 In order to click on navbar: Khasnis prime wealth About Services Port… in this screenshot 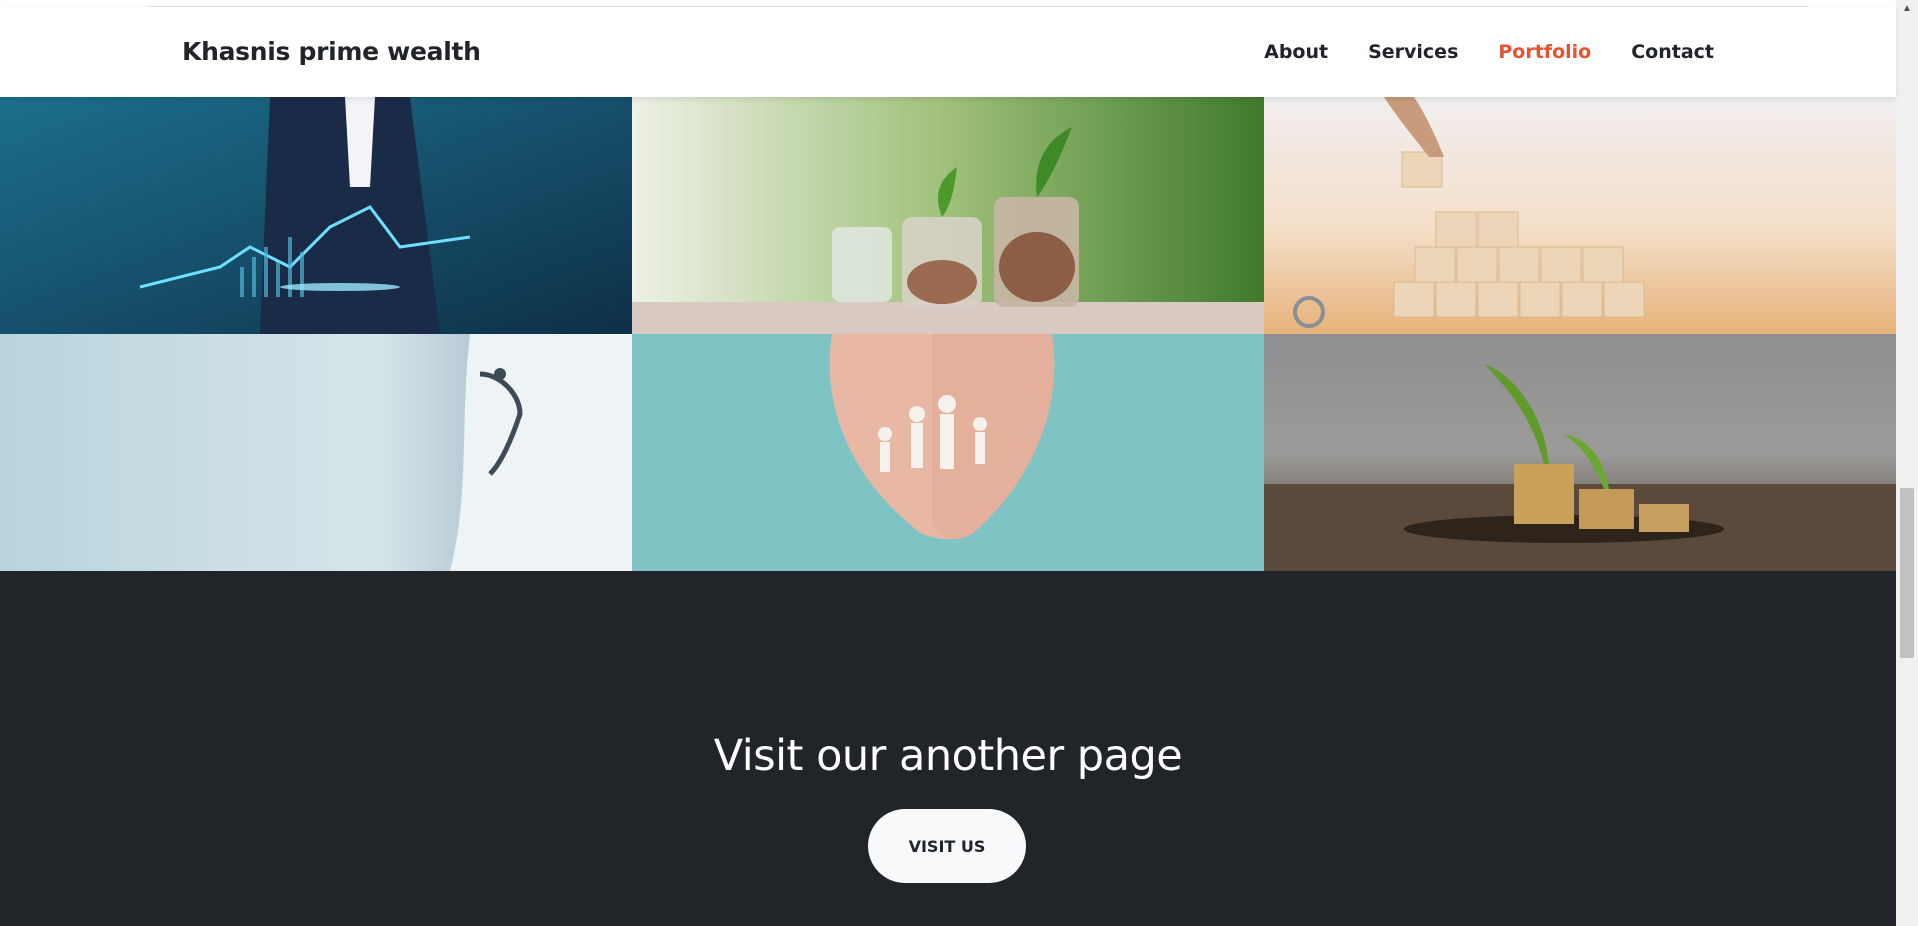, I will do `click(948, 52)`.